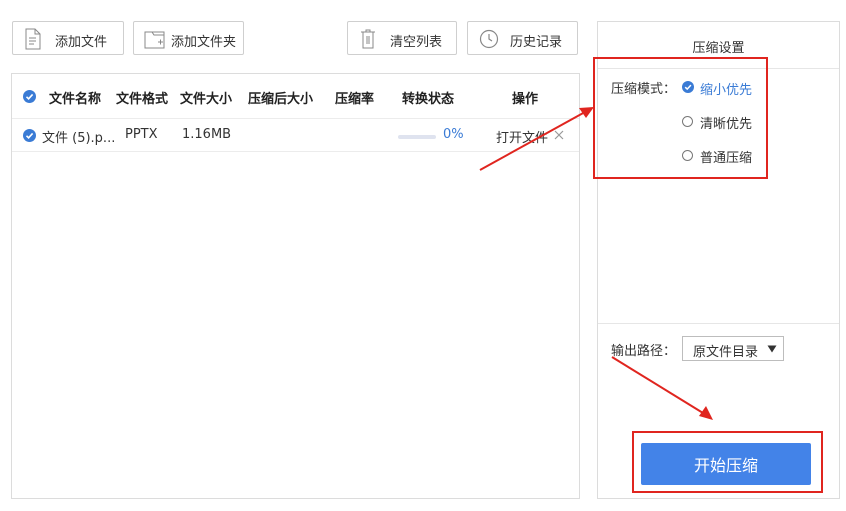 The width and height of the screenshot is (846, 511). Describe the element at coordinates (416, 42) in the screenshot. I see `clear-list-label: 清空列表` at that location.